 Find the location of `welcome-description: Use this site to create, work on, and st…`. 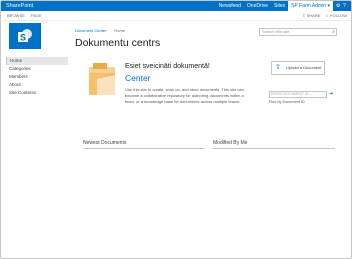

welcome-description: Use this site to create, work on, and st… is located at coordinates (184, 95).